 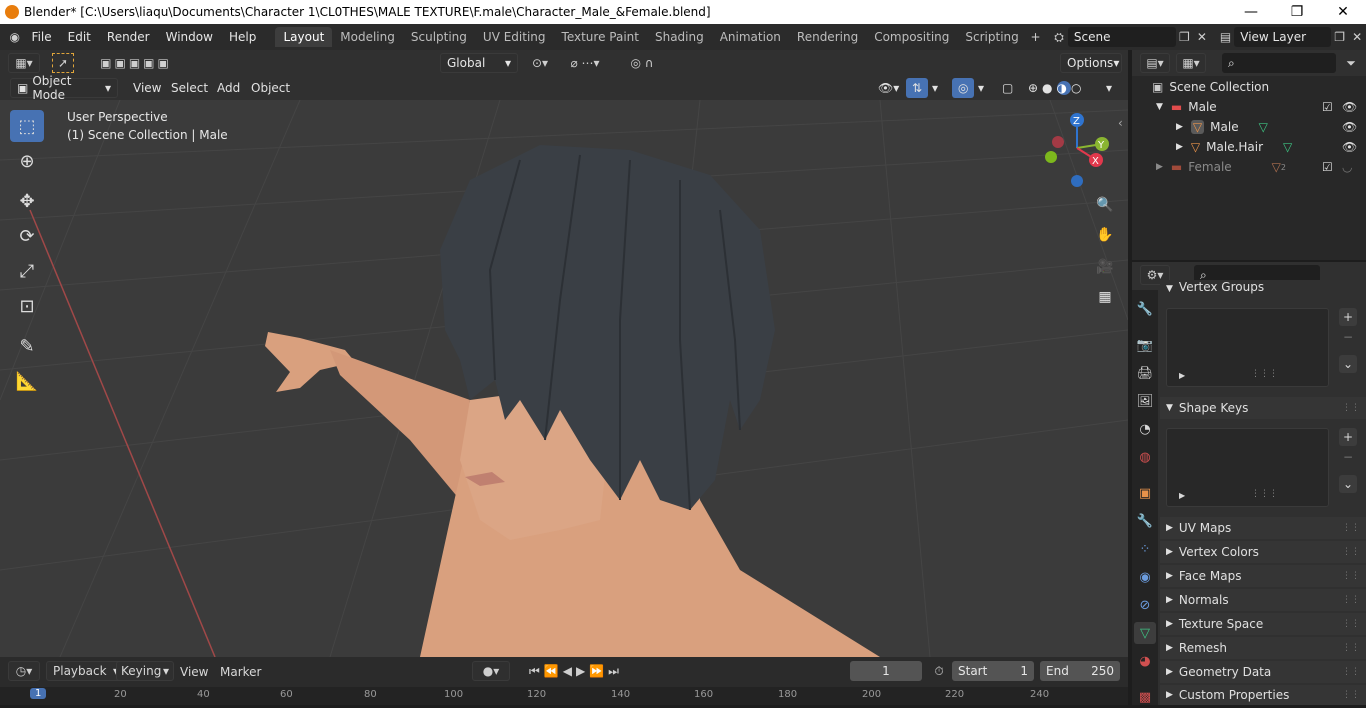 I want to click on shading-menu-icon: ▾, so click(x=1109, y=88).